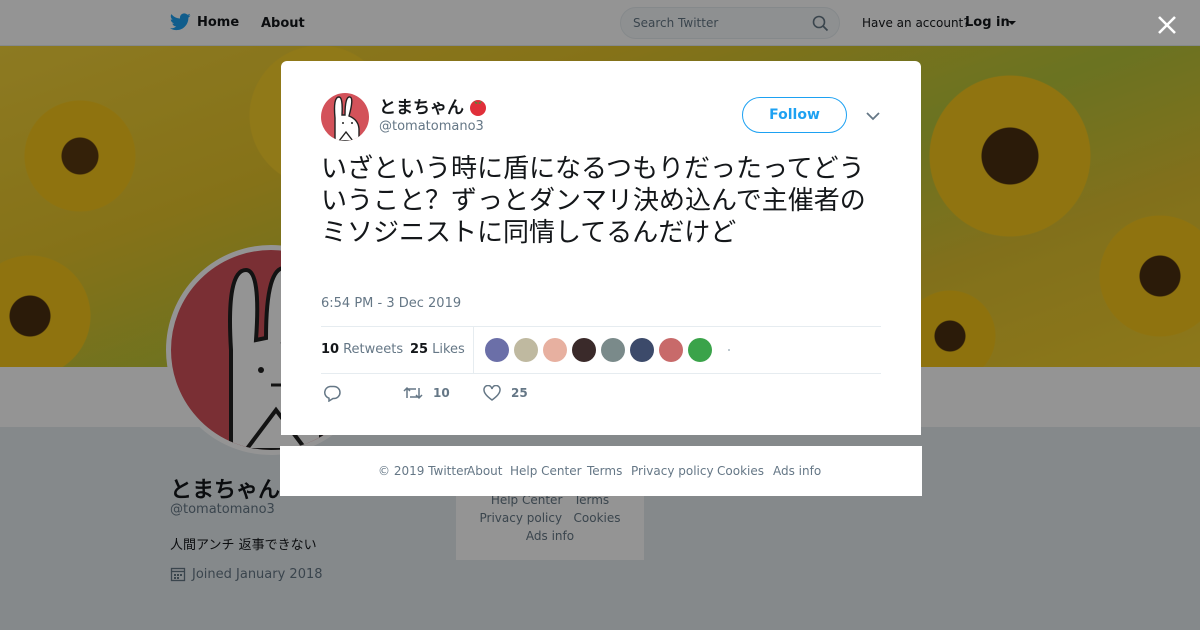  I want to click on stats-divider, so click(473, 350).